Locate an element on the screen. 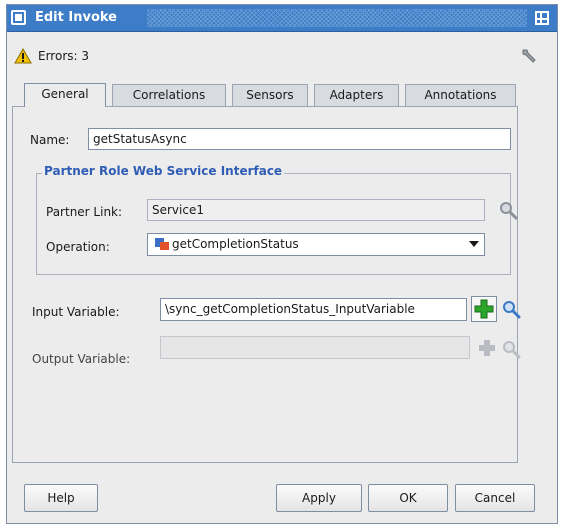 The height and width of the screenshot is (527, 564). tab-label: Correlations is located at coordinates (169, 95).